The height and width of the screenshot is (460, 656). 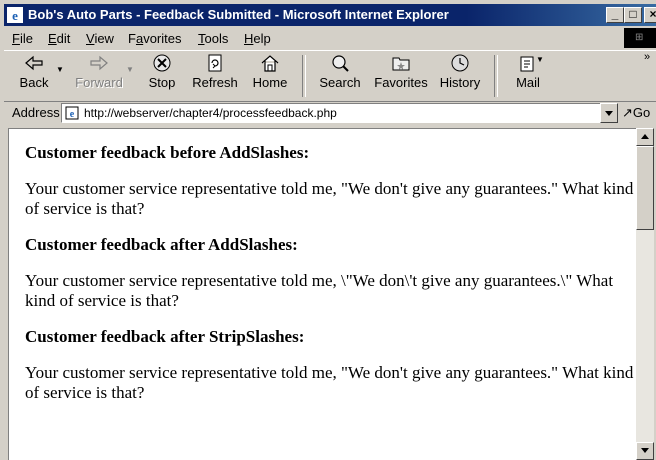 I want to click on scroll-down-button, so click(x=645, y=451).